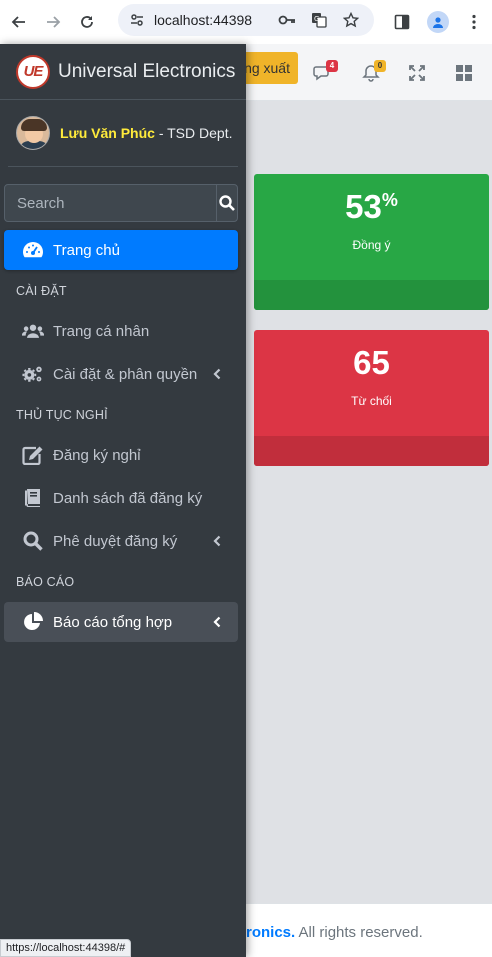  I want to click on cogs-icon, so click(33, 374).